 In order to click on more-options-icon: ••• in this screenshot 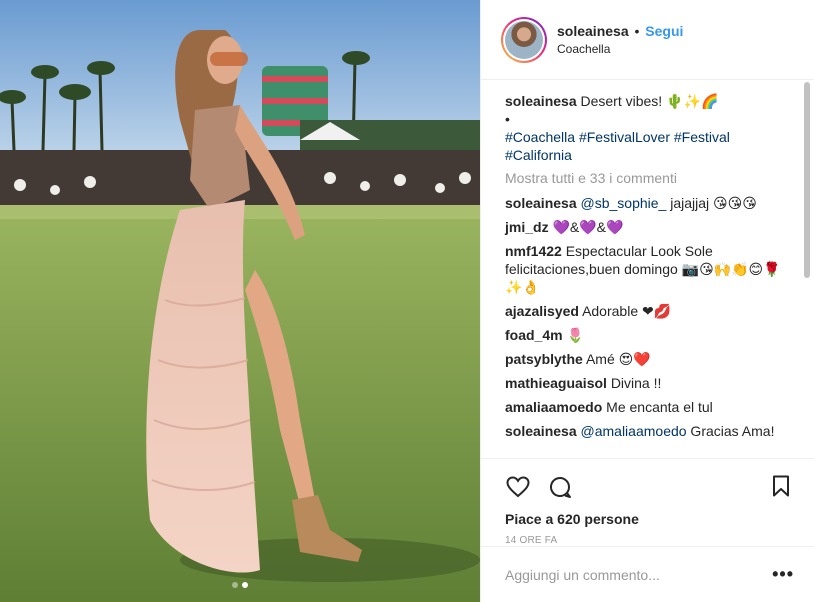, I will do `click(783, 574)`.